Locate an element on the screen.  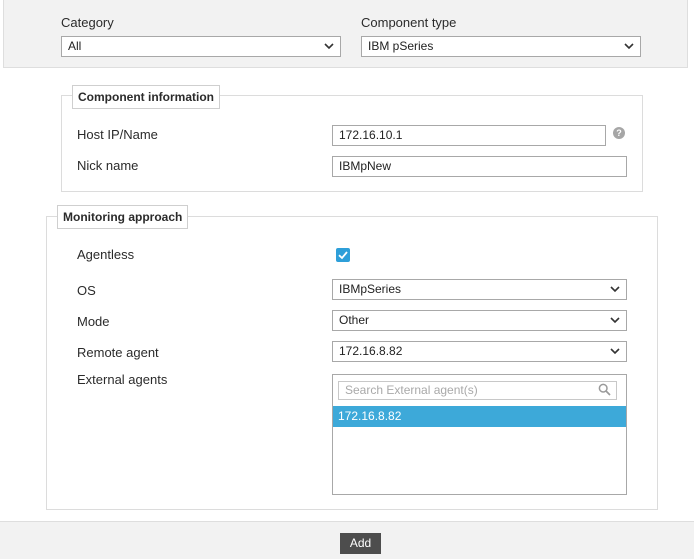
component-information-legend: Component information is located at coordinates (146, 97).